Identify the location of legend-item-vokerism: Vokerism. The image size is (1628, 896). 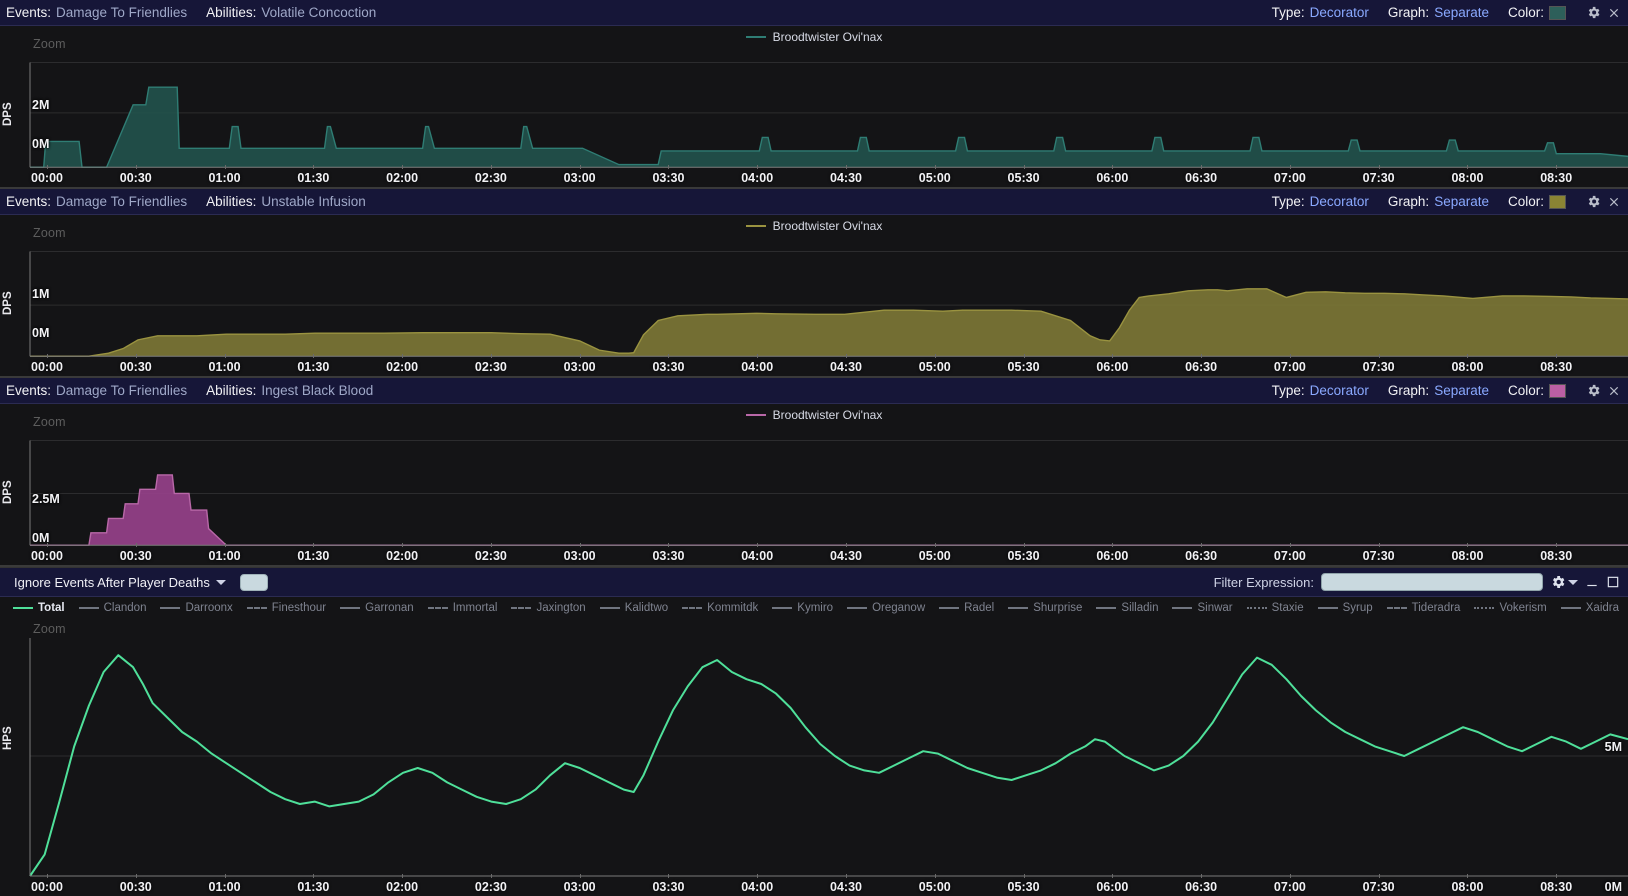
(1510, 608).